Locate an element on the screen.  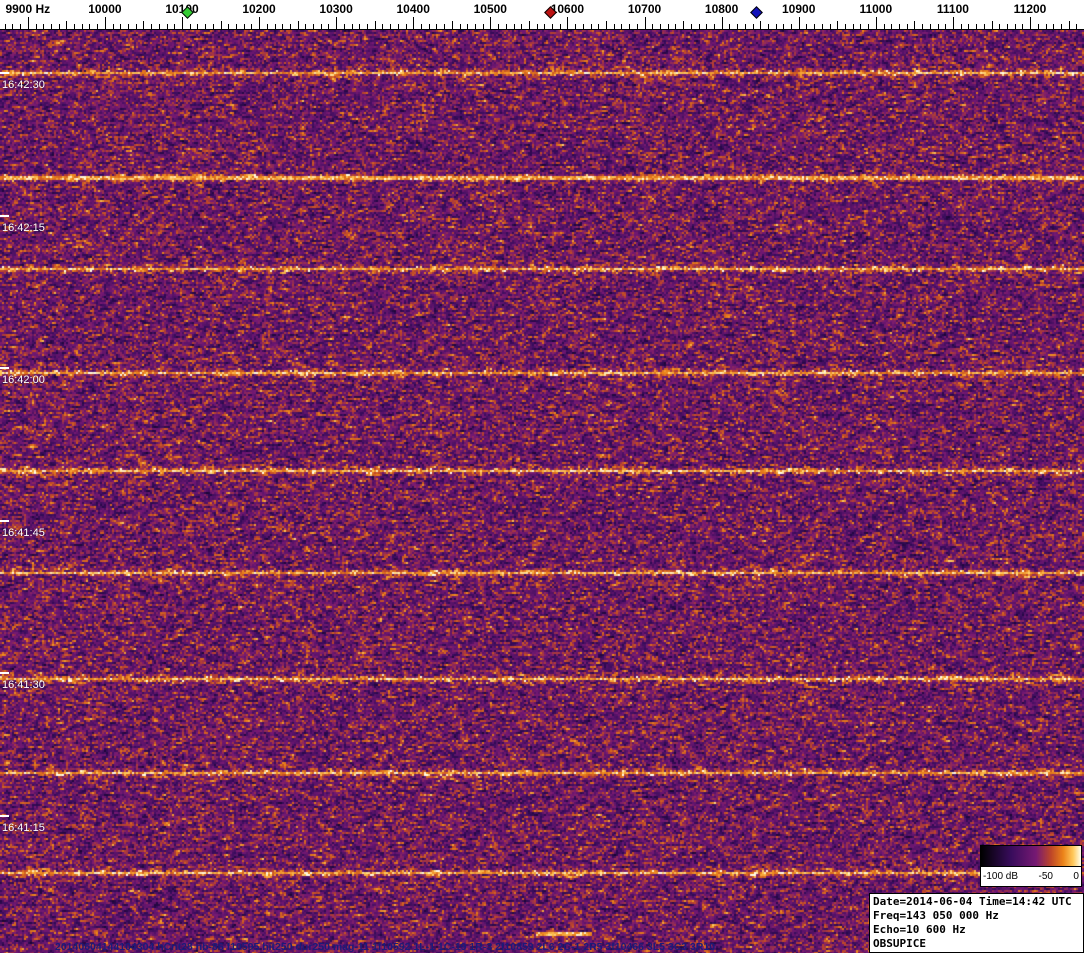
legend-mid-label: -50 is located at coordinates (1045, 876).